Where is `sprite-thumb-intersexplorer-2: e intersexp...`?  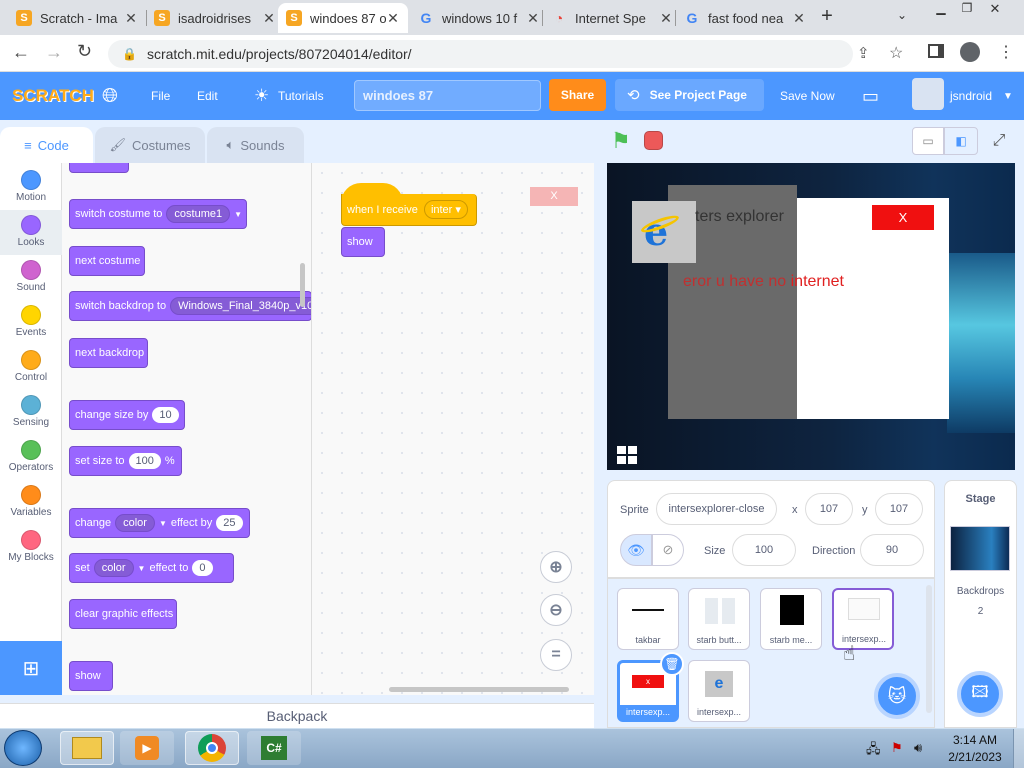 sprite-thumb-intersexplorer-2: e intersexp... is located at coordinates (719, 691).